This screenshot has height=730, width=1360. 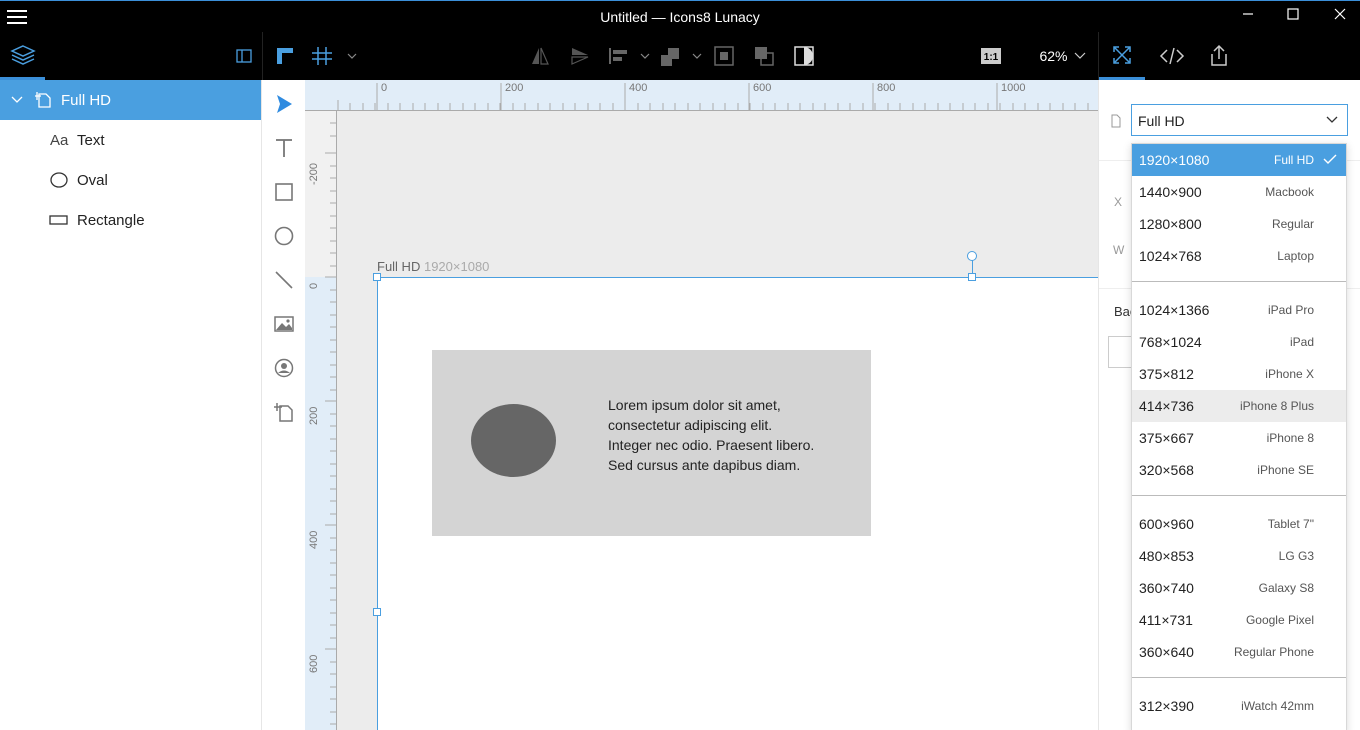 I want to click on preset-option: 414×736 iPhone 8 Plus, so click(x=1239, y=406).